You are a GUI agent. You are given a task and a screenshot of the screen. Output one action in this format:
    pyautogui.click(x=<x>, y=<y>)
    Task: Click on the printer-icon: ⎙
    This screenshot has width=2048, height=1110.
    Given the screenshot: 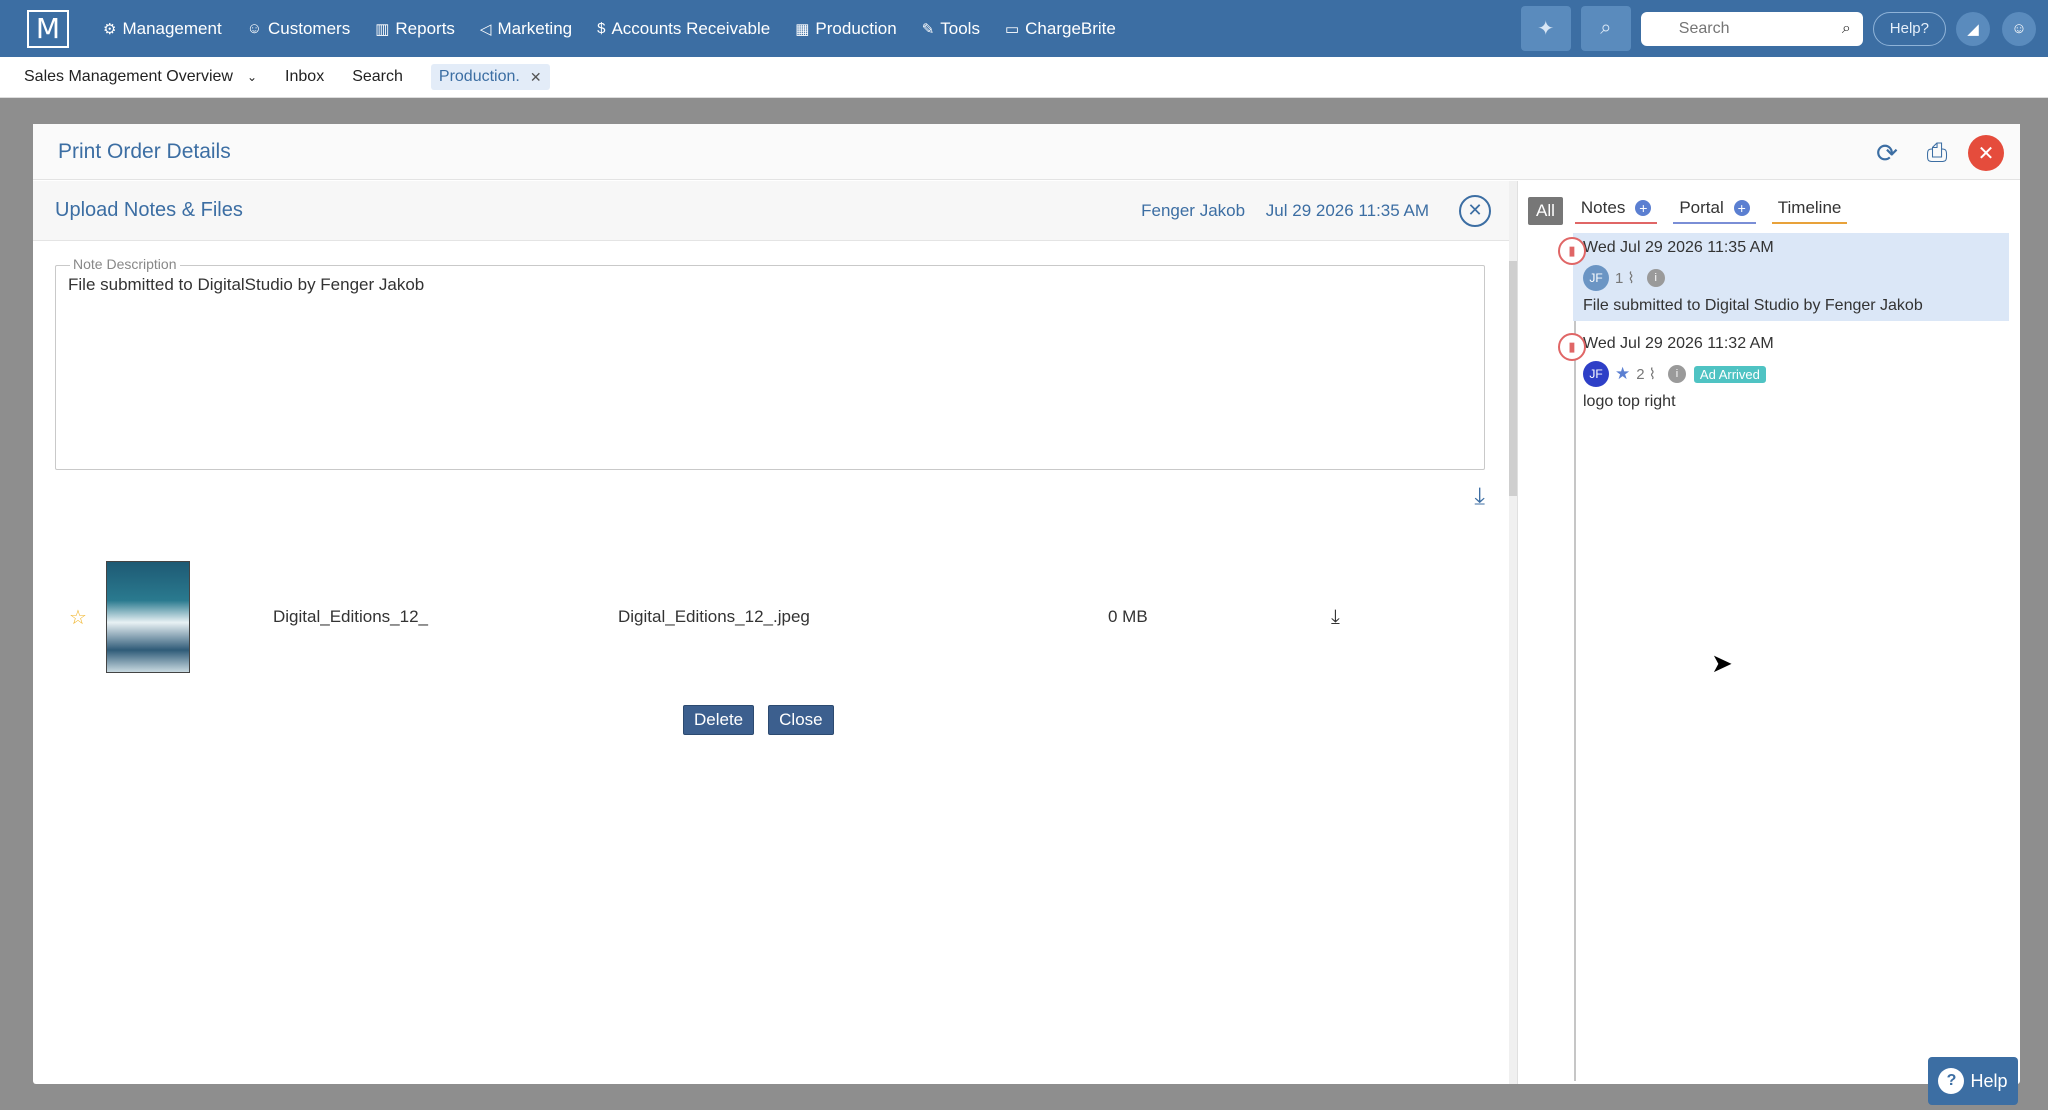 What is the action you would take?
    pyautogui.click(x=1937, y=152)
    